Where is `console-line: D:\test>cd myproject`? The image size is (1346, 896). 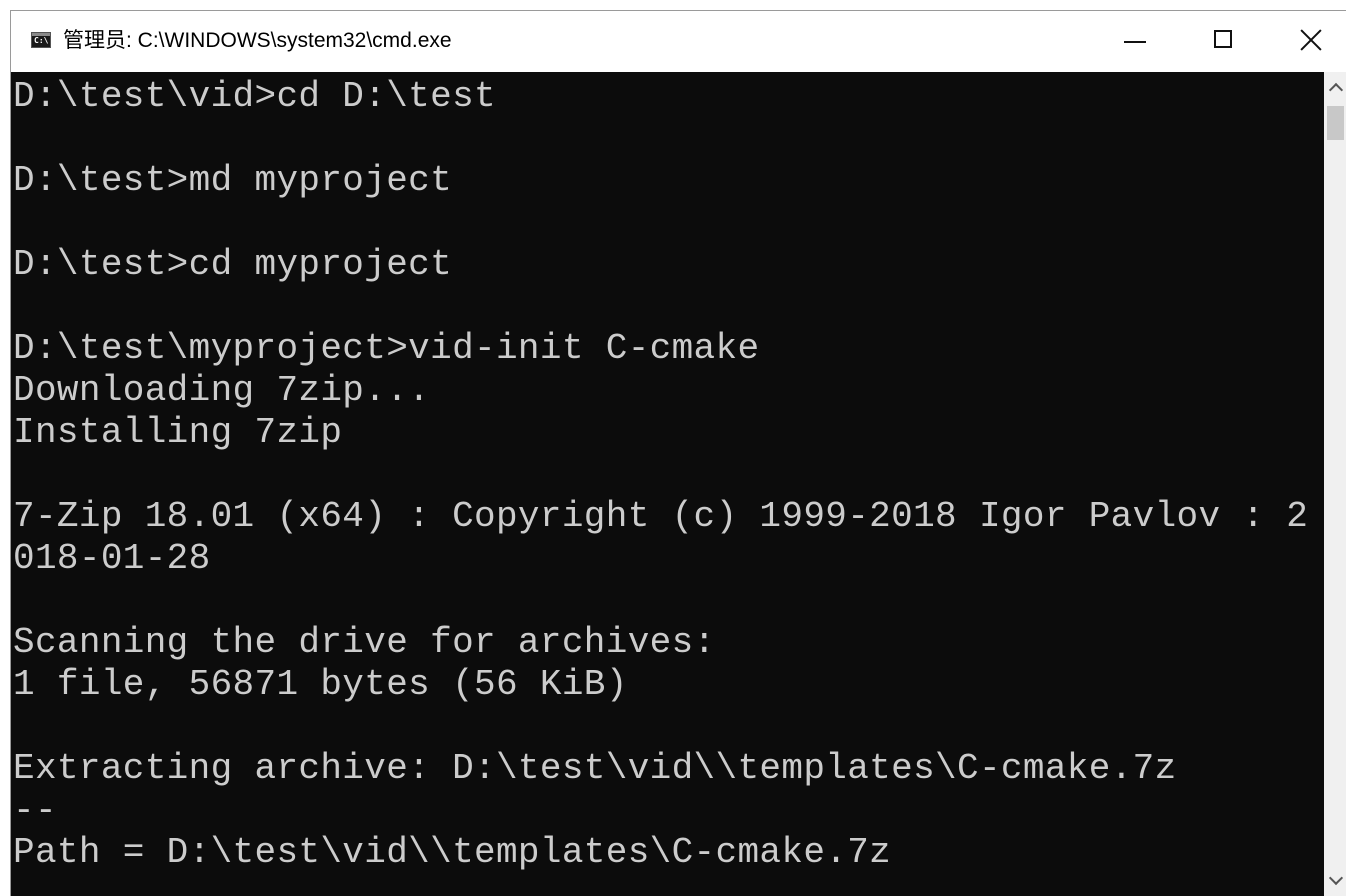 console-line: D:\test>cd myproject is located at coordinates (233, 264).